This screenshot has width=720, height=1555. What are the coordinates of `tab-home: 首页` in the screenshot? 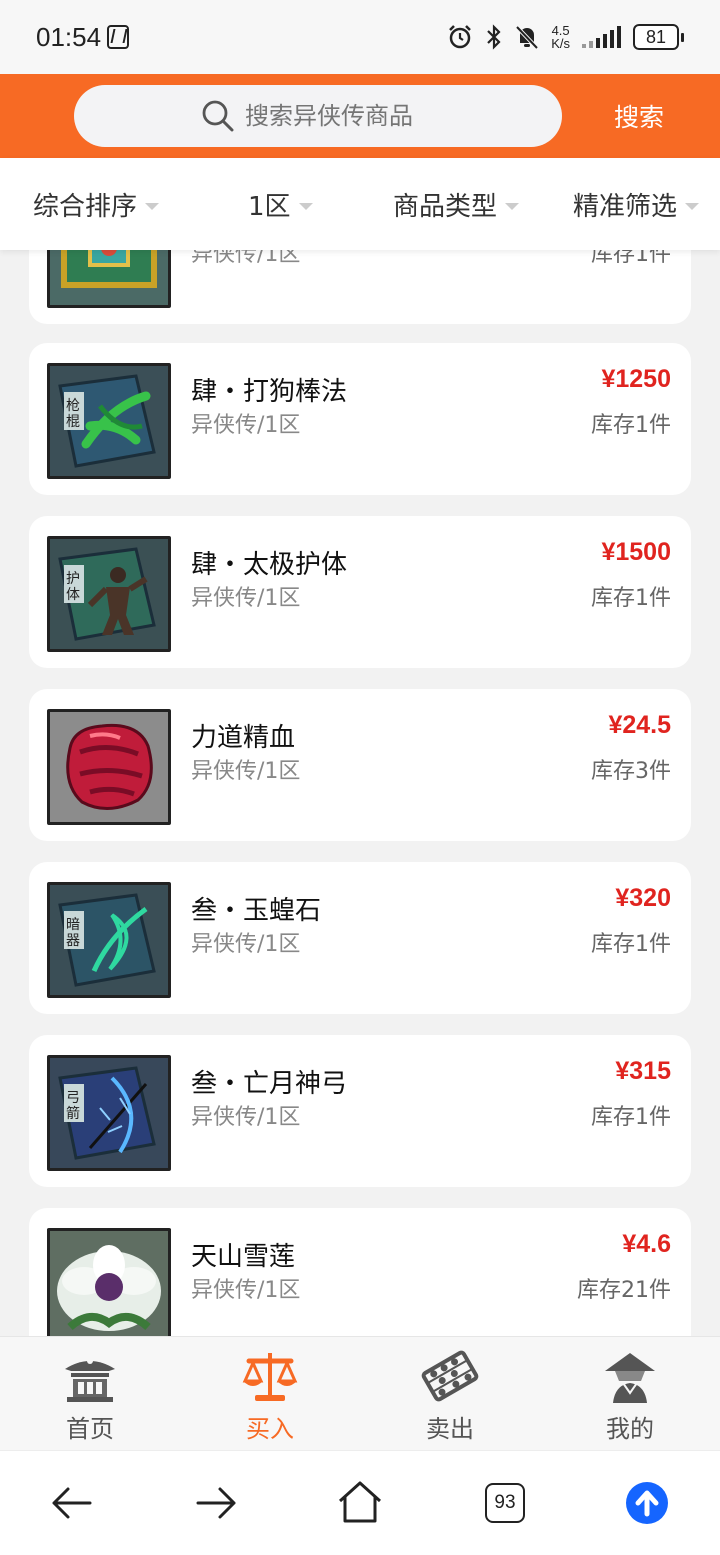 It's located at (90, 1394).